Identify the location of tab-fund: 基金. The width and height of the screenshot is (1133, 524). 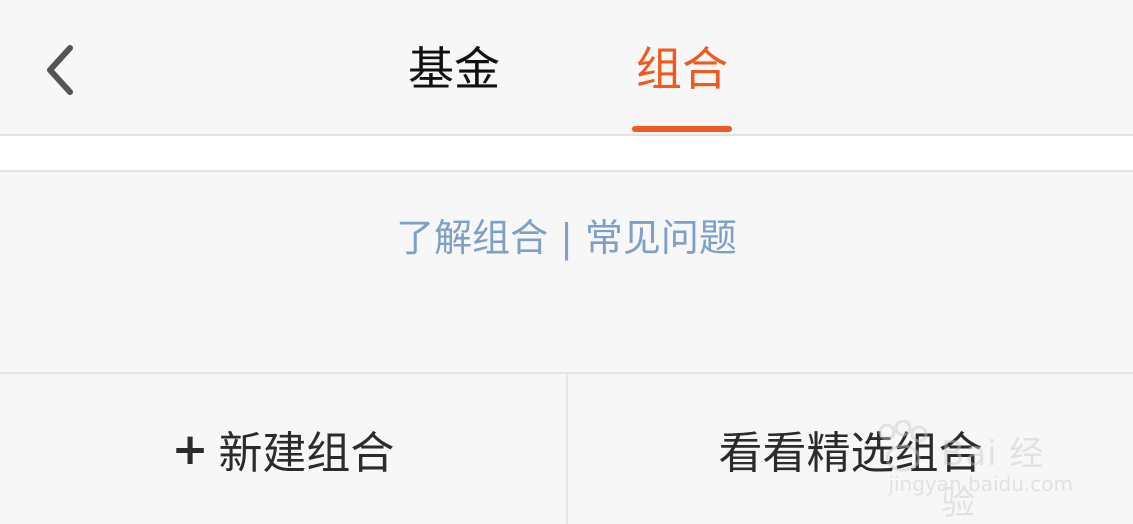
(454, 85).